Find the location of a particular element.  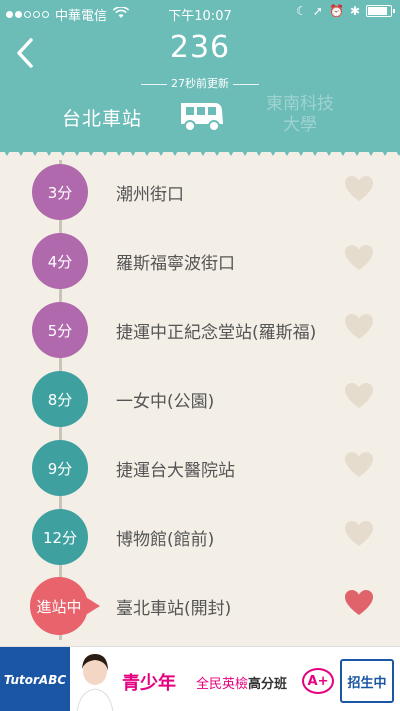

stop-name: 捷運中正紀念堂站(羅斯福) is located at coordinates (216, 333).